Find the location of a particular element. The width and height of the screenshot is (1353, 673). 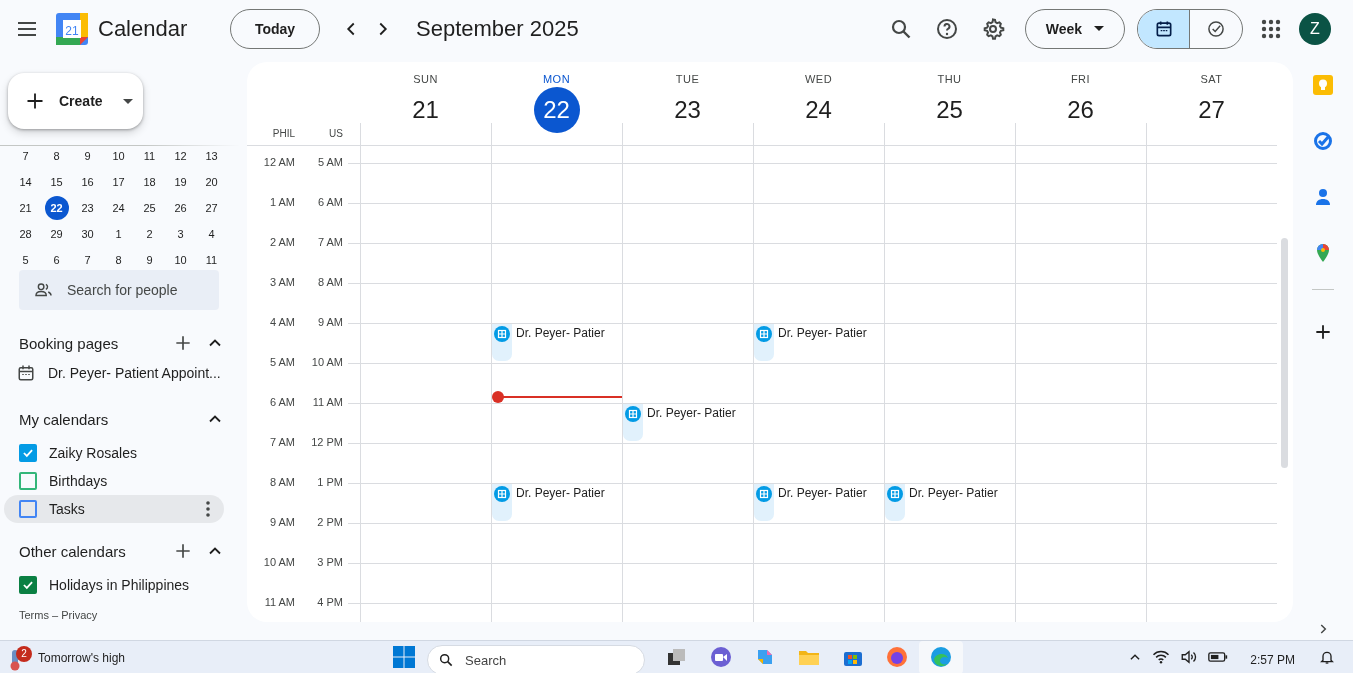

weather-text: Tomorrow's high is located at coordinates (81, 657).